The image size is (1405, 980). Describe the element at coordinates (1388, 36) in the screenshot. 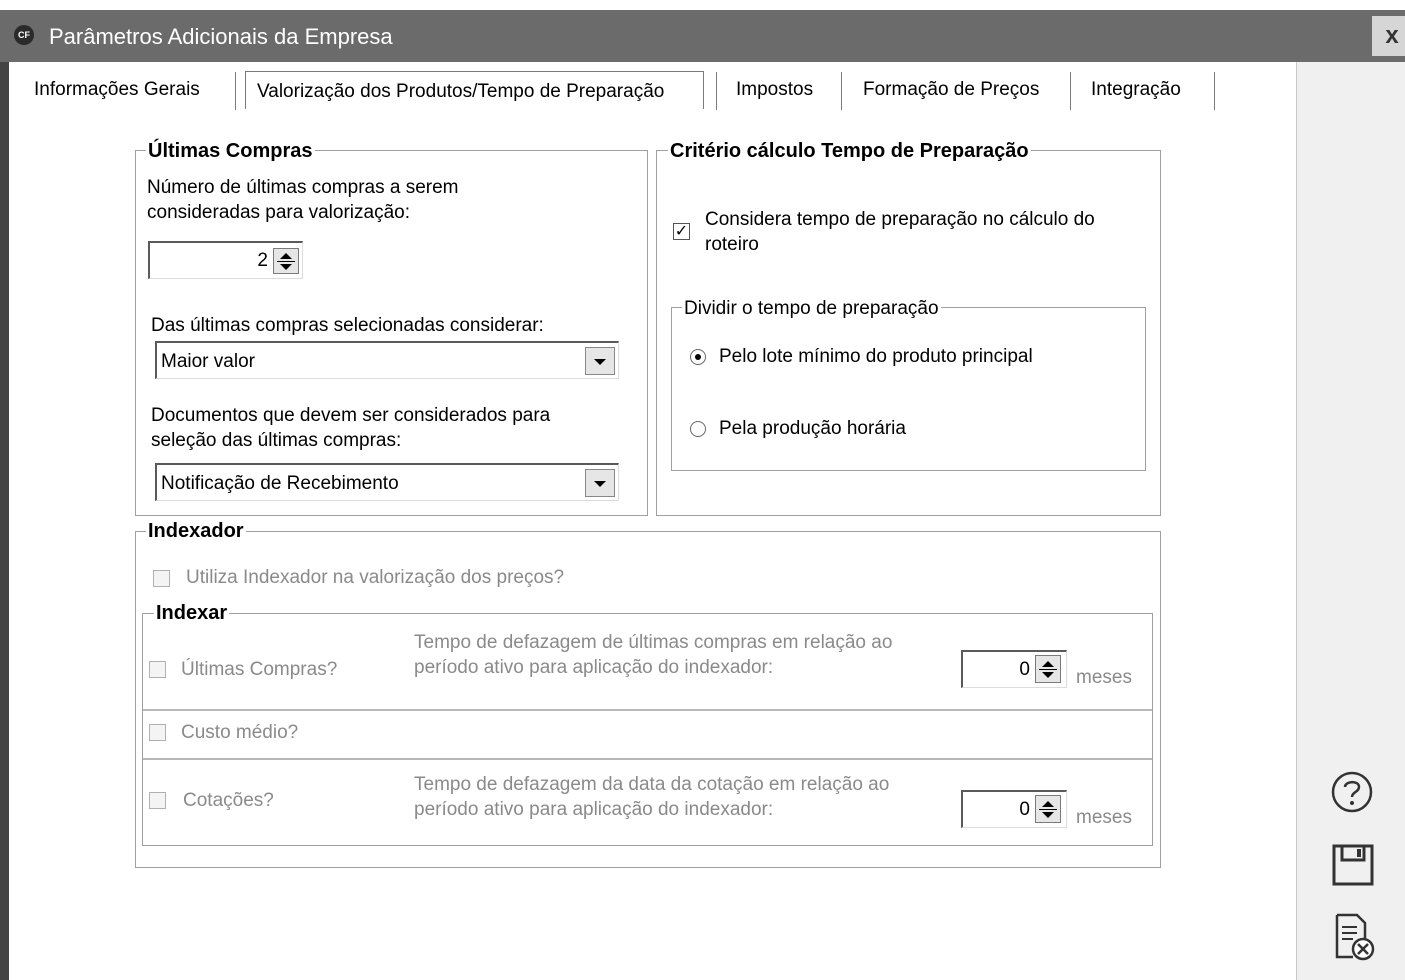

I see `close-button: x` at that location.